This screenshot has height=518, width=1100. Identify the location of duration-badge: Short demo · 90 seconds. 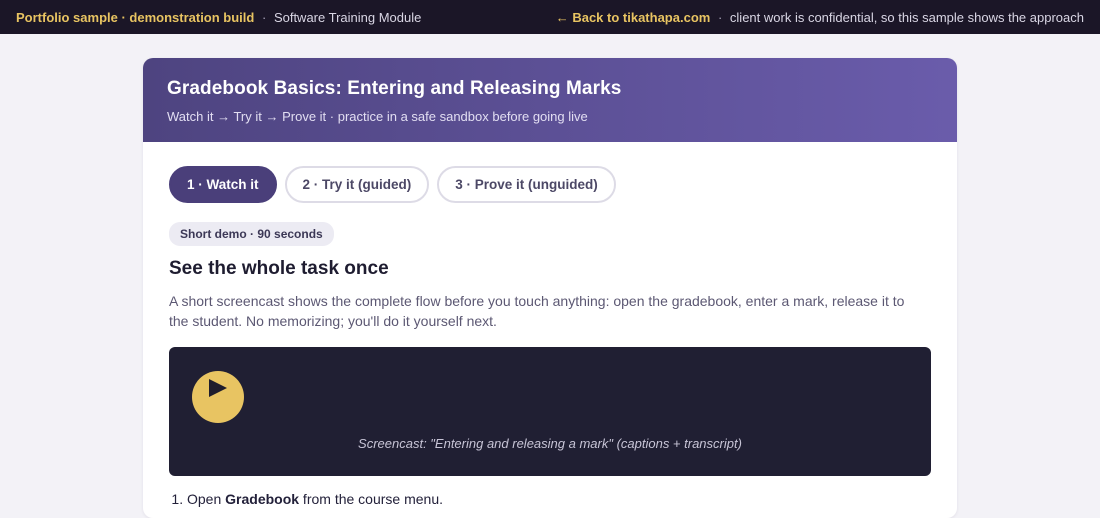
(251, 234).